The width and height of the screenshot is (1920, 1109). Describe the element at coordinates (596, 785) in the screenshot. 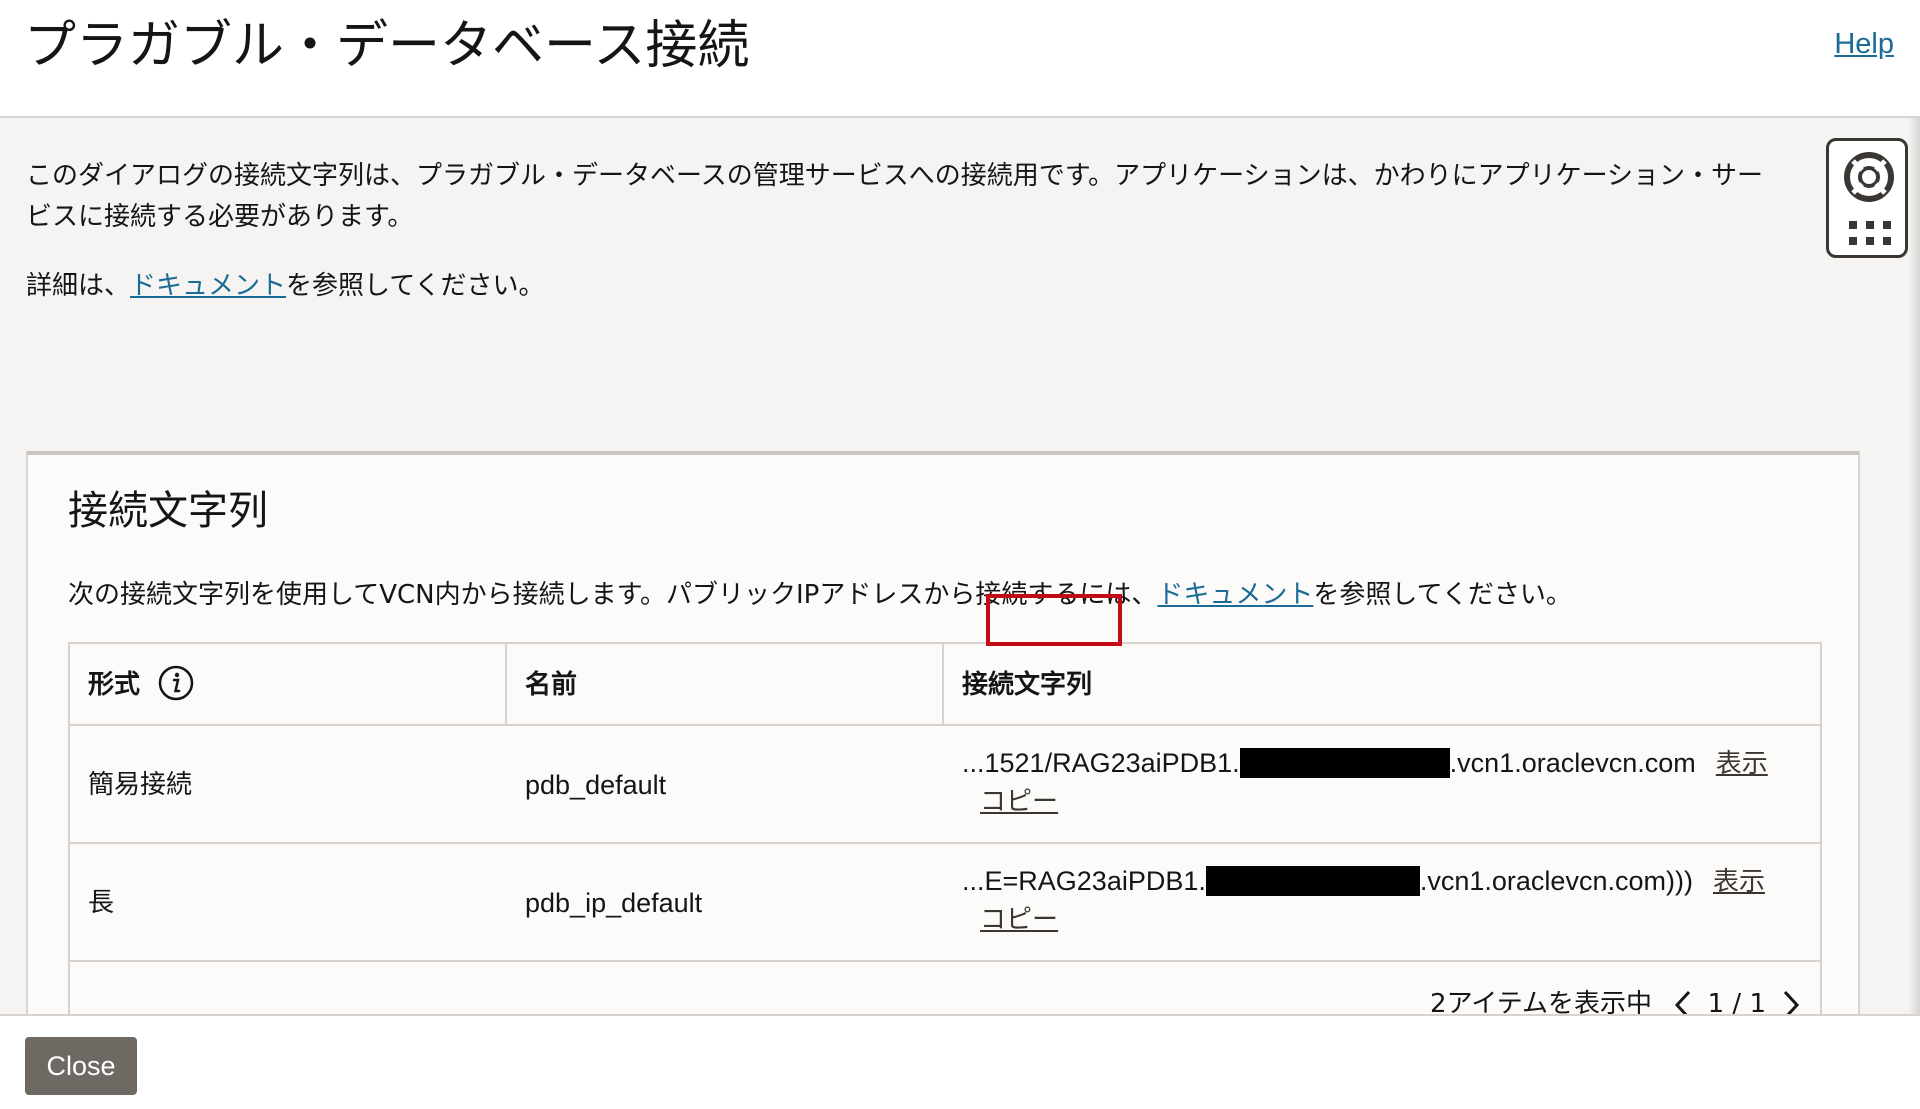

I see `name-cell: pdb_default` at that location.